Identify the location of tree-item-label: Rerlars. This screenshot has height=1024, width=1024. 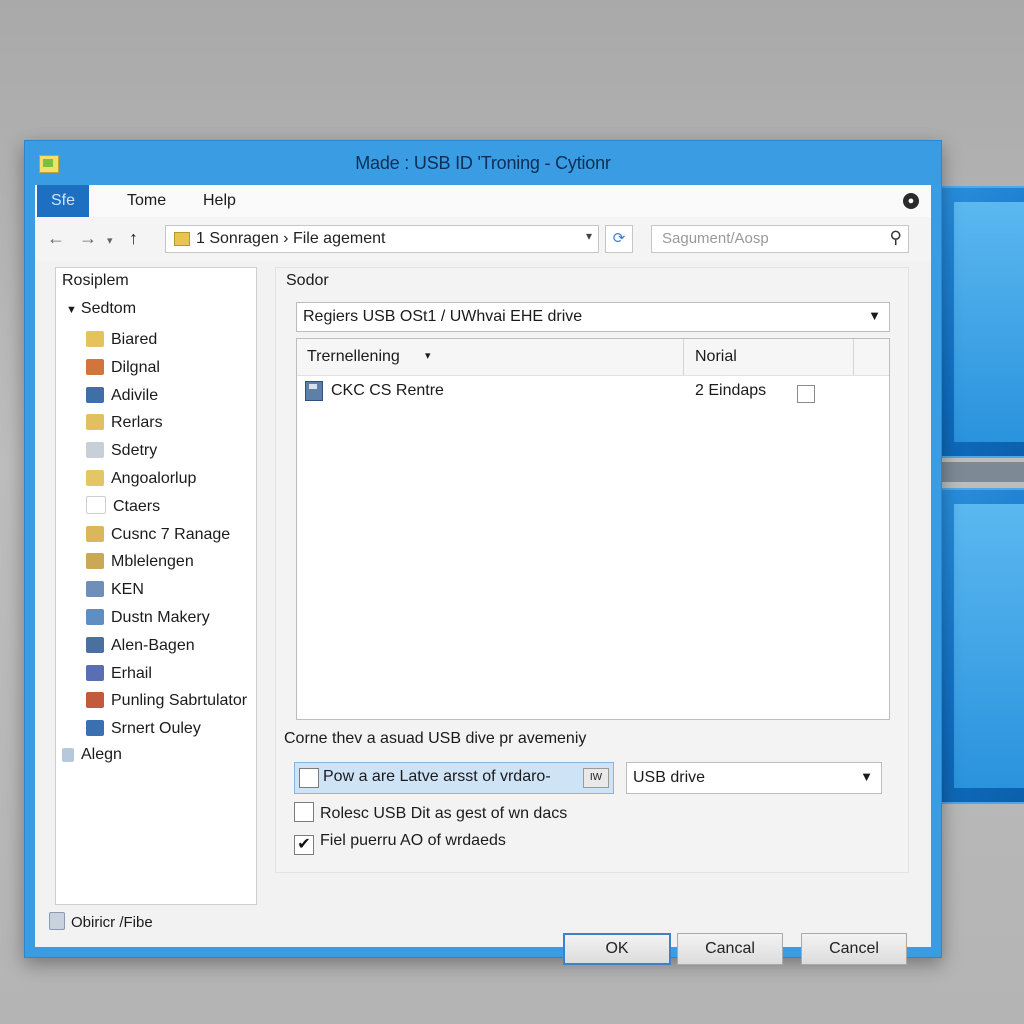
(137, 423).